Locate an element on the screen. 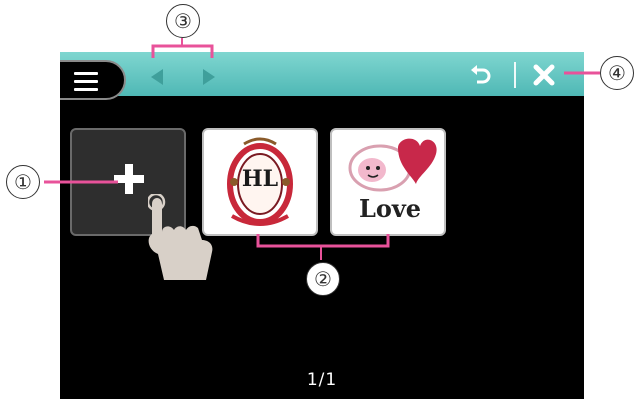 The width and height of the screenshot is (635, 399). menu-button is located at coordinates (93, 80).